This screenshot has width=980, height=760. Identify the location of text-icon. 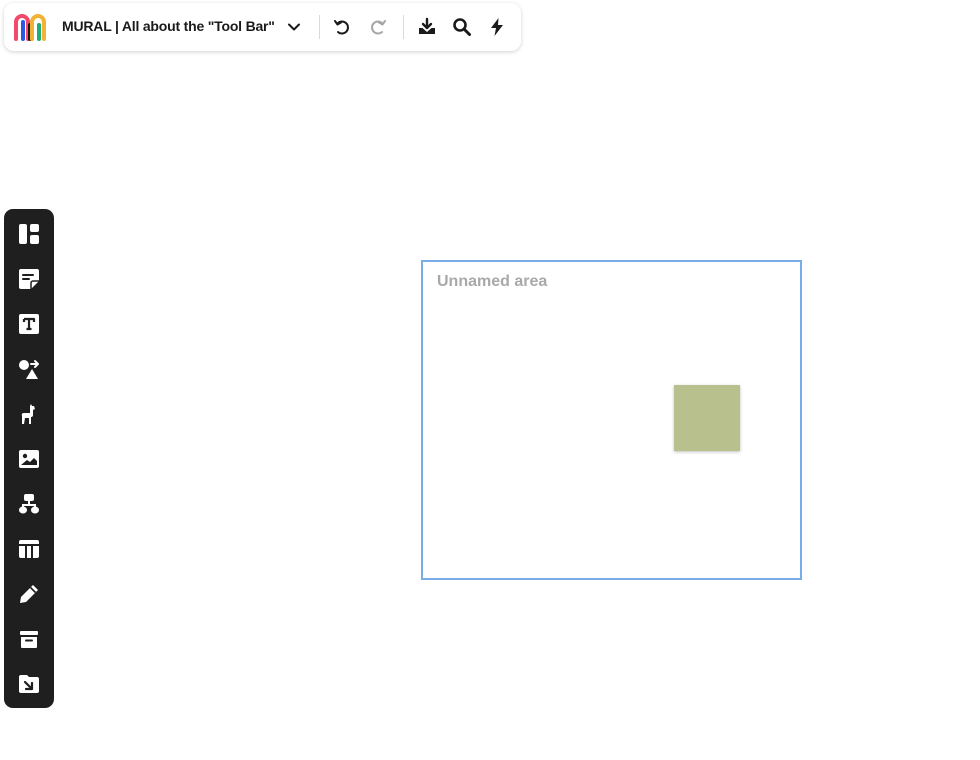
(29, 324).